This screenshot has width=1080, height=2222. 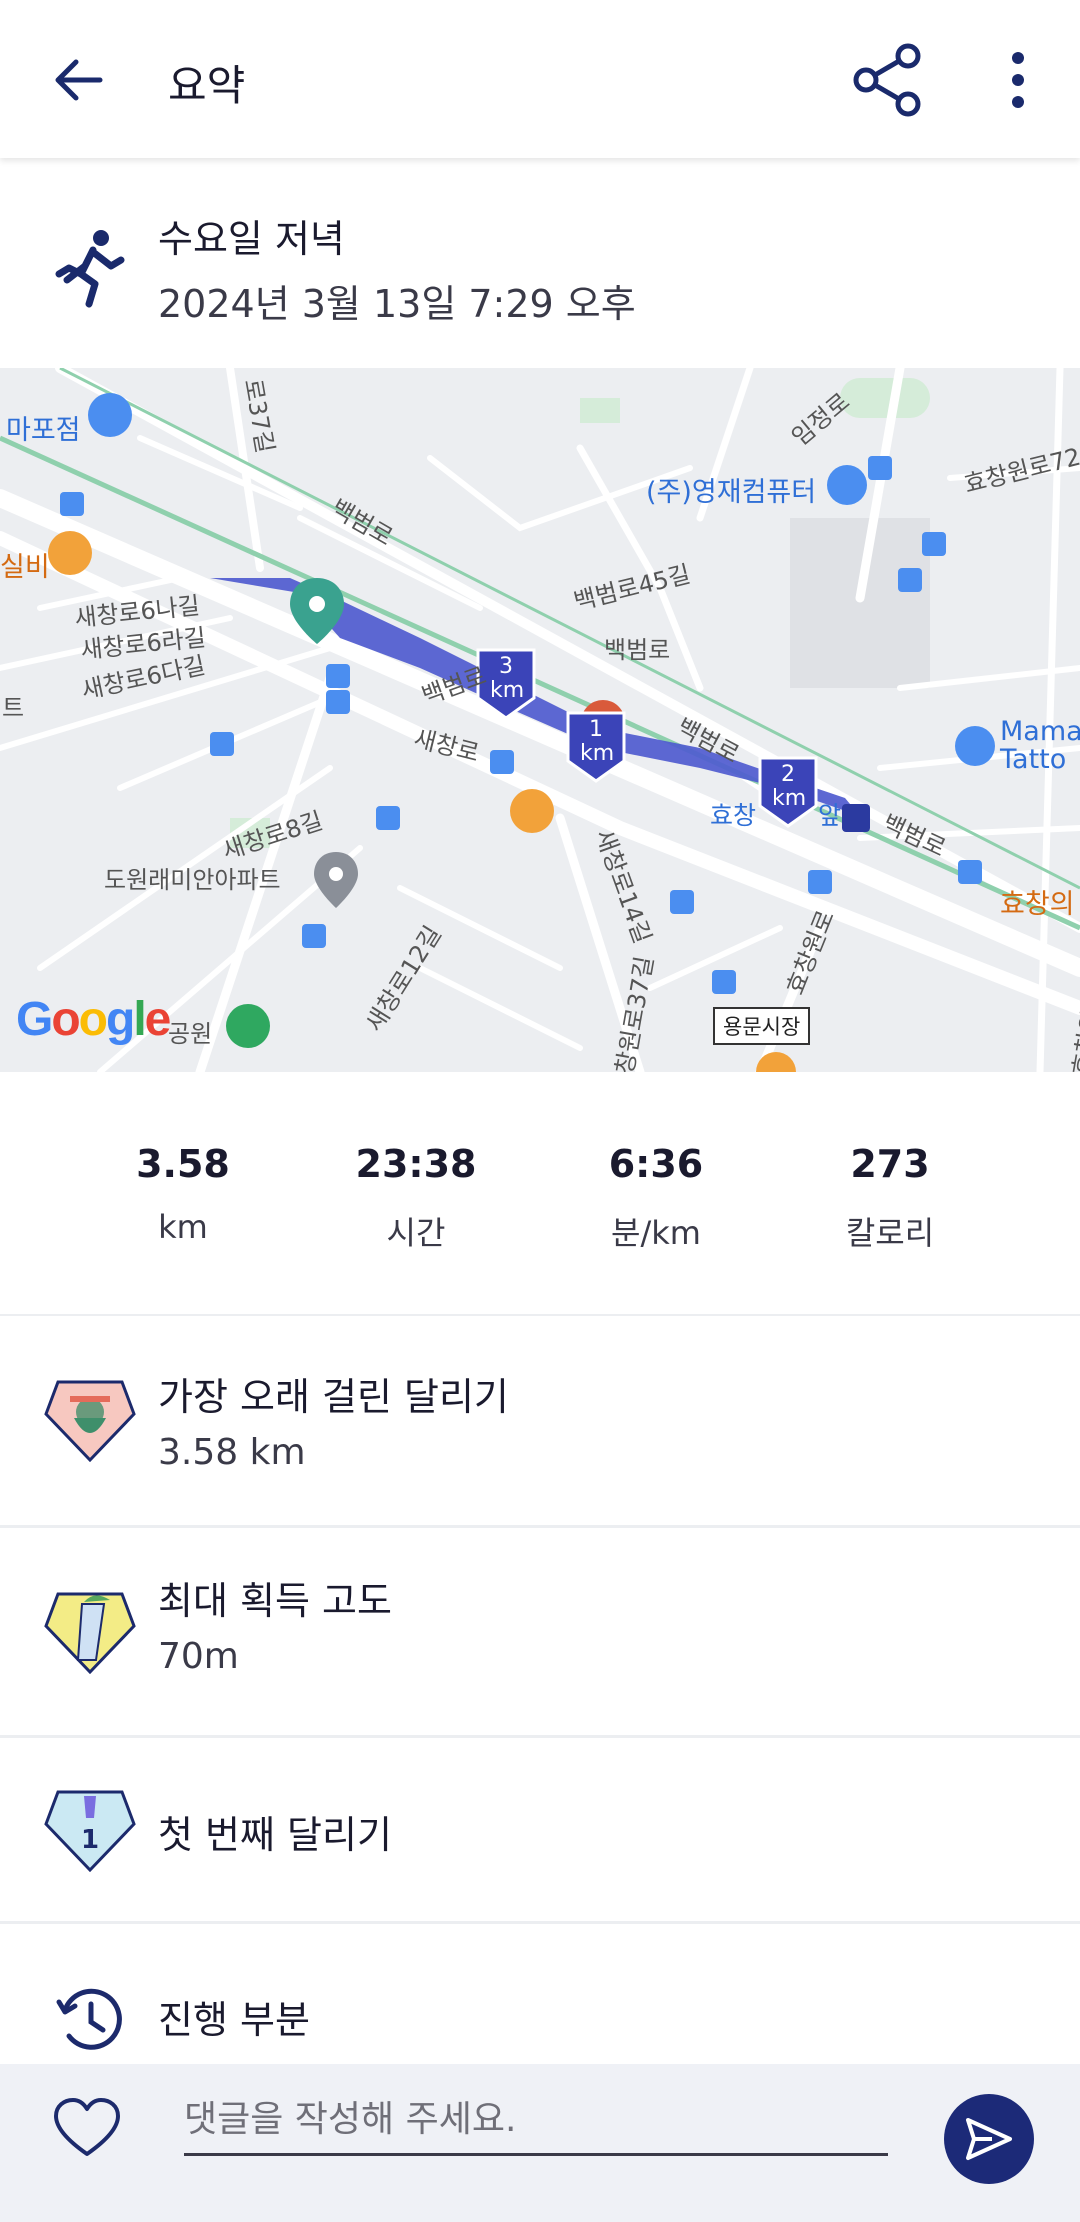 What do you see at coordinates (656, 1233) in the screenshot?
I see `stat-unit: 분/km` at bounding box center [656, 1233].